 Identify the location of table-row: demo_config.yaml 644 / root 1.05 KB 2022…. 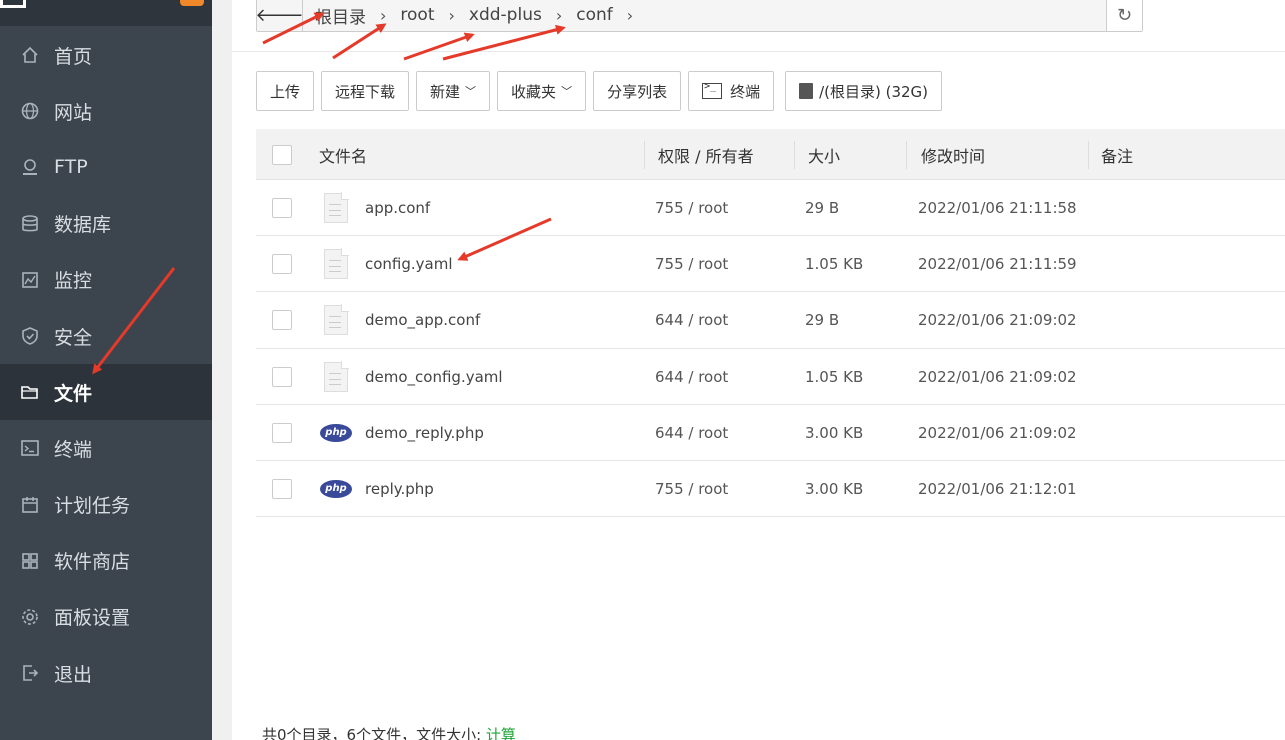
(770, 377).